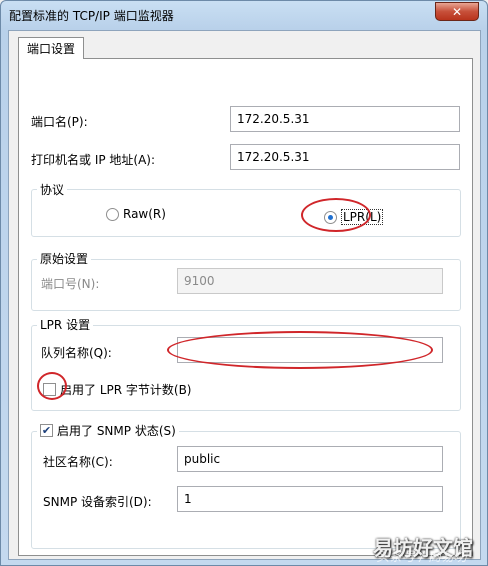 Image resolution: width=488 pixels, height=566 pixels. I want to click on protocol-group-title: 协议, so click(52, 189).